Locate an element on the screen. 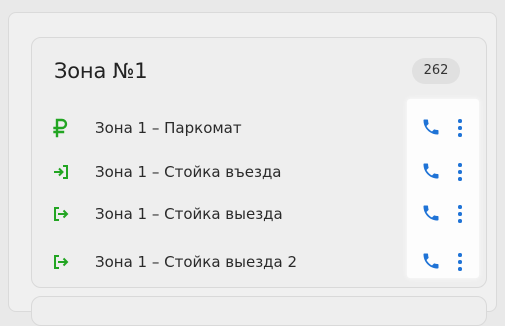  zone-title: Зона №1 is located at coordinates (101, 71).